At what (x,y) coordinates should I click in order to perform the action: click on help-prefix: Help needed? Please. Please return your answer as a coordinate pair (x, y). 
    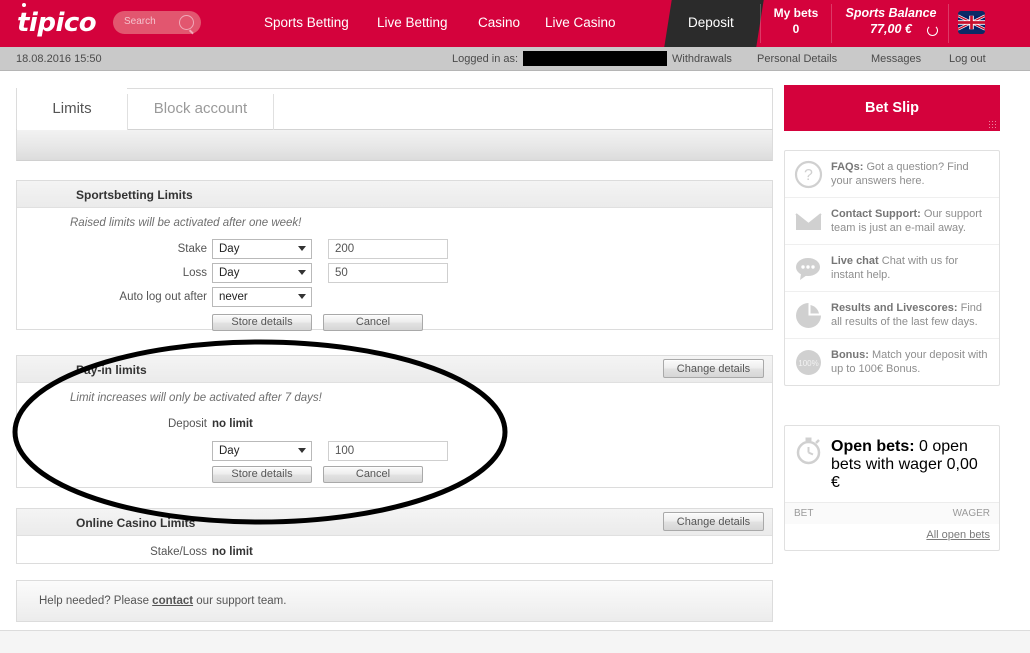
    Looking at the image, I should click on (96, 601).